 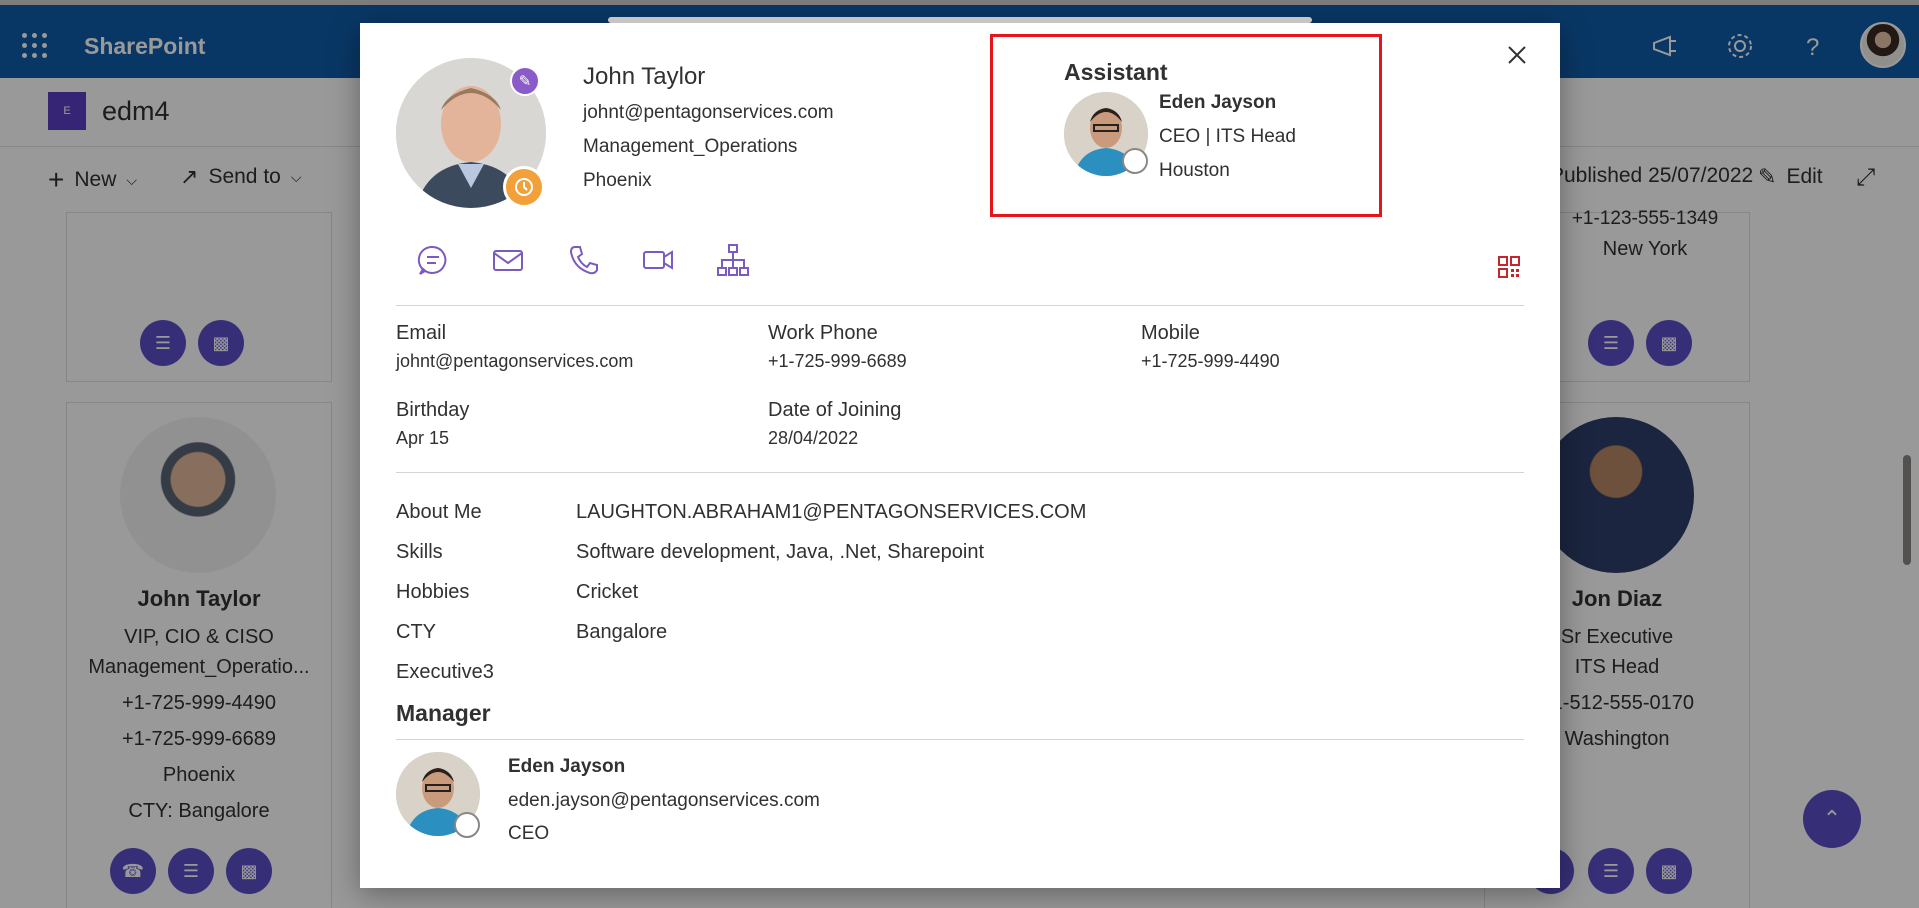 What do you see at coordinates (644, 76) in the screenshot?
I see `profile-name: John Taylor` at bounding box center [644, 76].